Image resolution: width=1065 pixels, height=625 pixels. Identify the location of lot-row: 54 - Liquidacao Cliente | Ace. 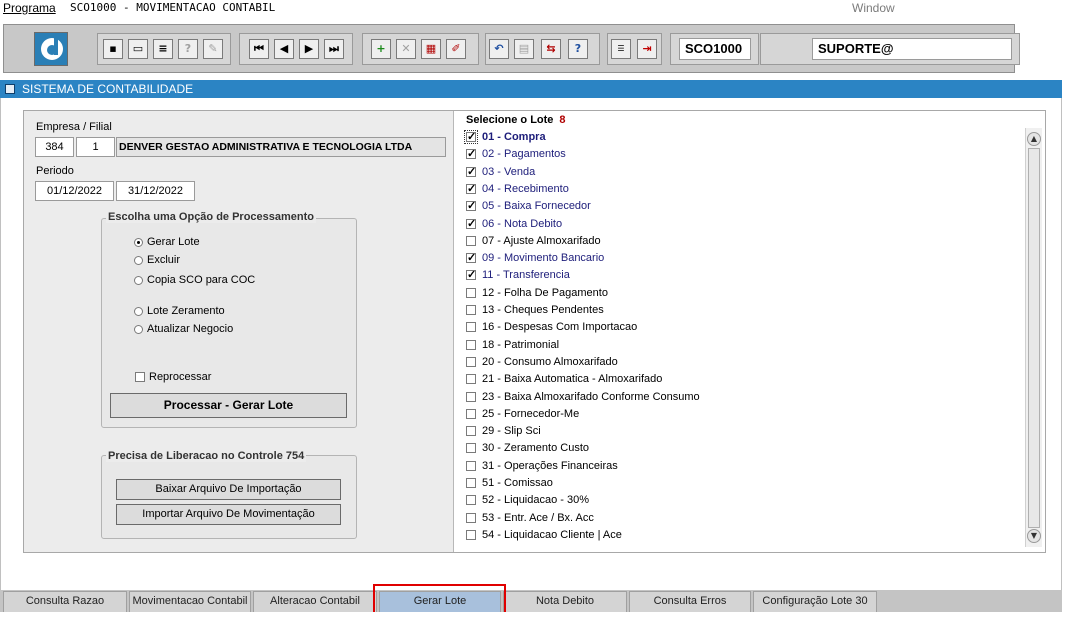
(742, 535).